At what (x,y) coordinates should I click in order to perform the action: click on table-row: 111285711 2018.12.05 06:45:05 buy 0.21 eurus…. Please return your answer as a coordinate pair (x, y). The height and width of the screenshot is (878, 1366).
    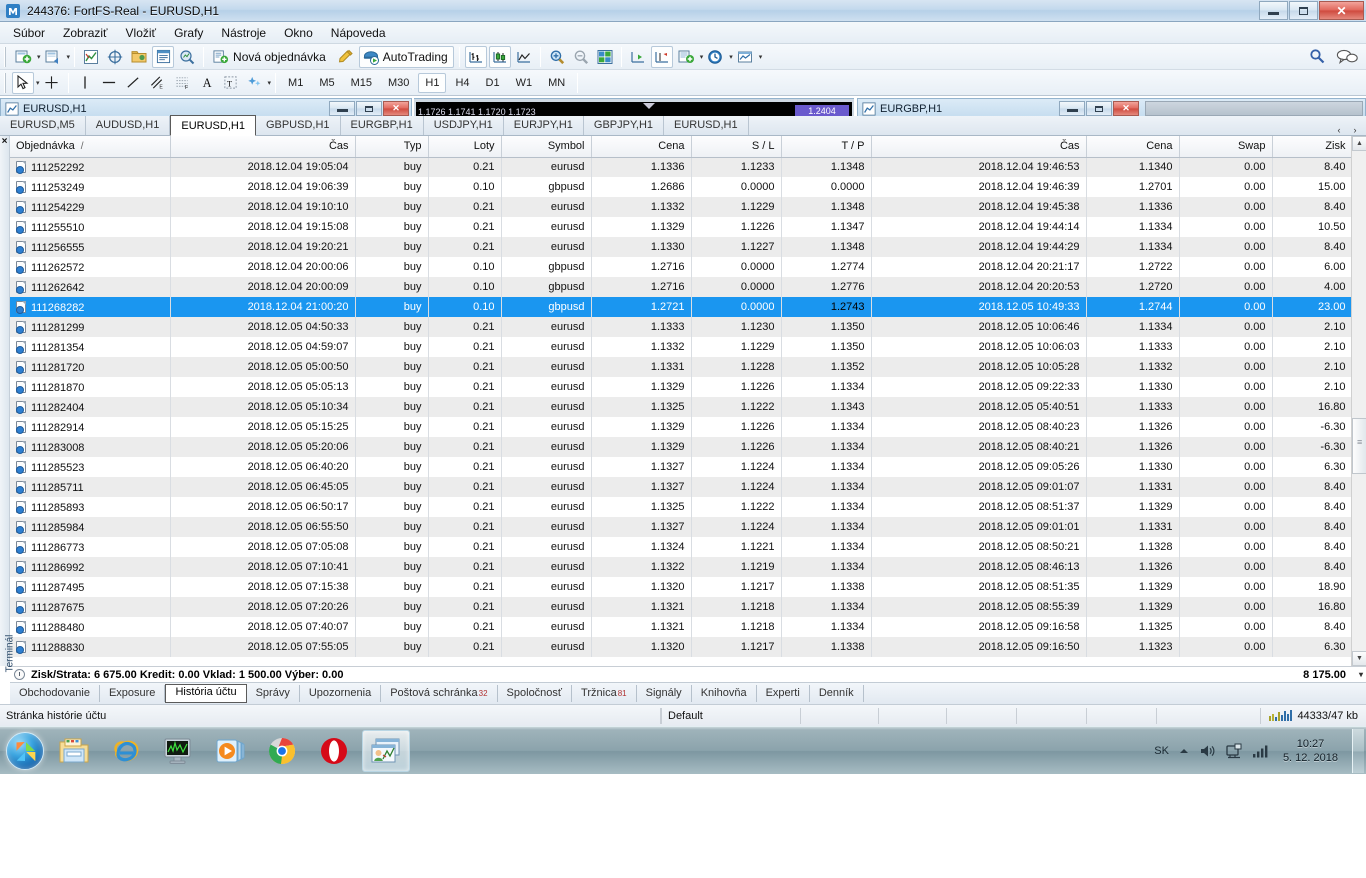
    Looking at the image, I should click on (688, 487).